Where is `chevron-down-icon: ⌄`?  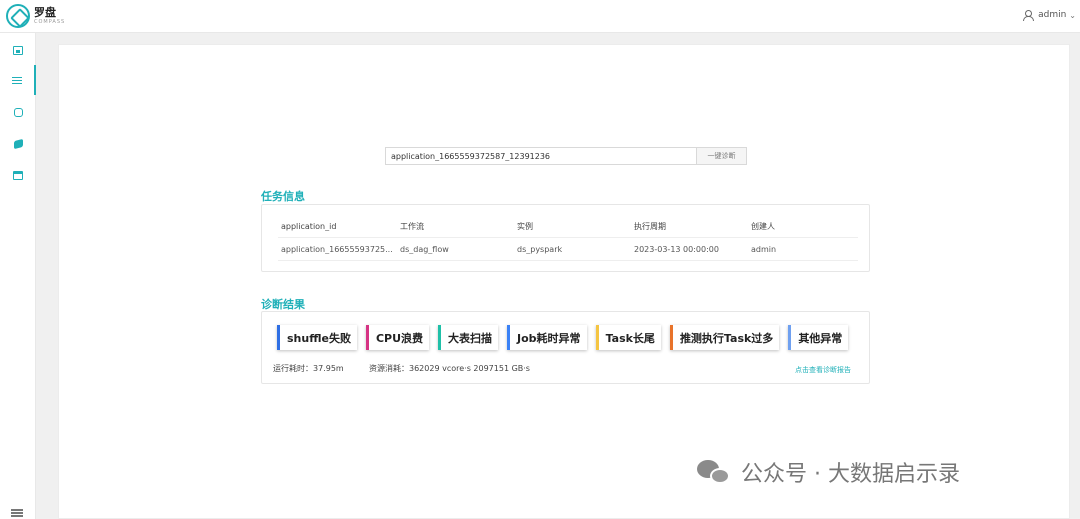 chevron-down-icon: ⌄ is located at coordinates (1072, 15).